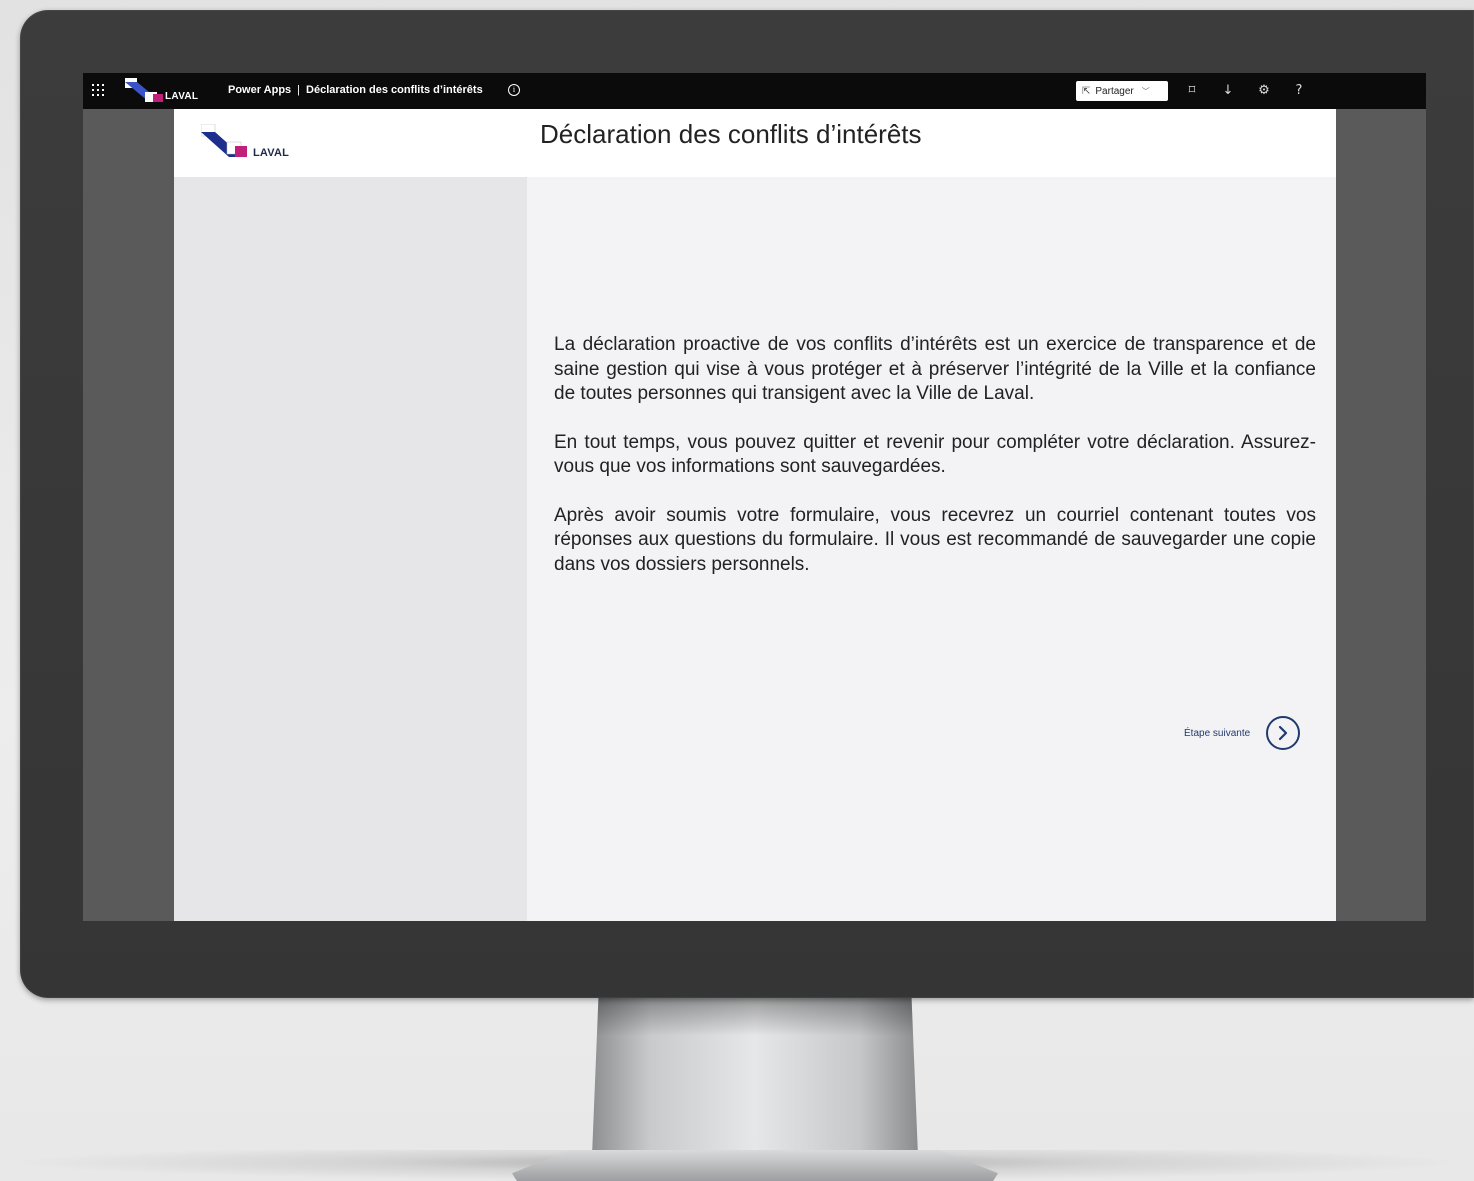  I want to click on share-button: ⇱ Partager ﹀, so click(1122, 91).